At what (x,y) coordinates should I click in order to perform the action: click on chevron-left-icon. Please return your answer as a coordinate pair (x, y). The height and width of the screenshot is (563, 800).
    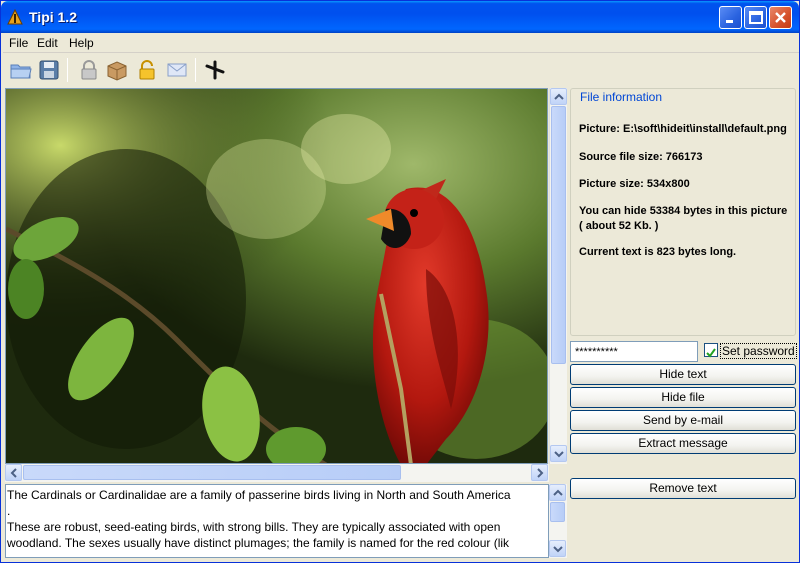
    Looking at the image, I should click on (13, 473).